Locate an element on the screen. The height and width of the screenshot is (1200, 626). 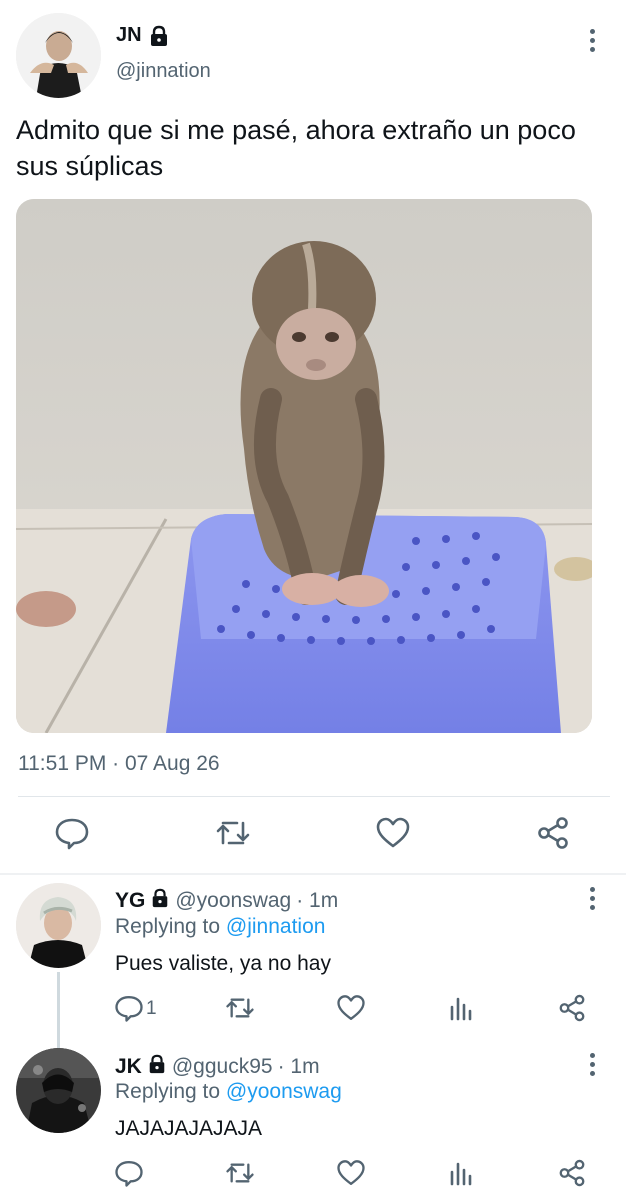
replying-to: Replying to @yoonswag is located at coordinates (228, 1092).